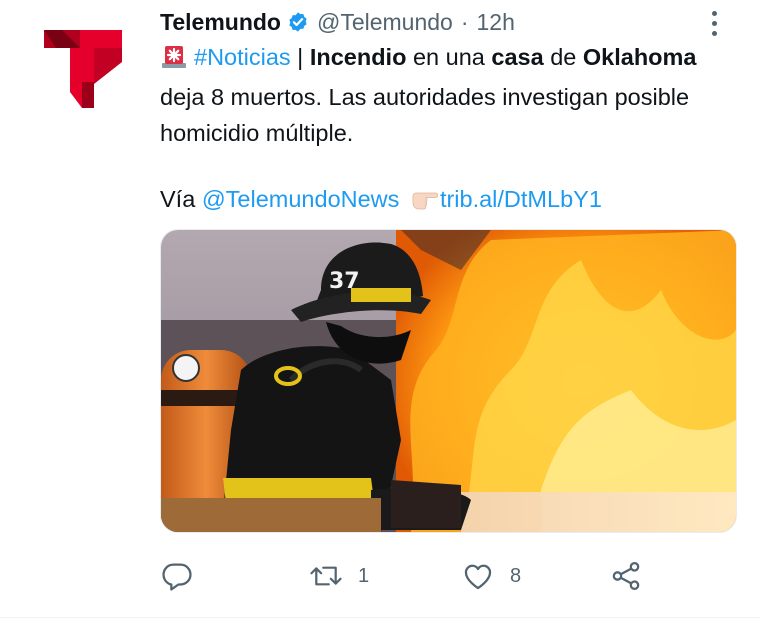 This screenshot has width=760, height=618. I want to click on via-line: Vía @TelemundoNews trib.al/DtMLbY1, so click(381, 200).